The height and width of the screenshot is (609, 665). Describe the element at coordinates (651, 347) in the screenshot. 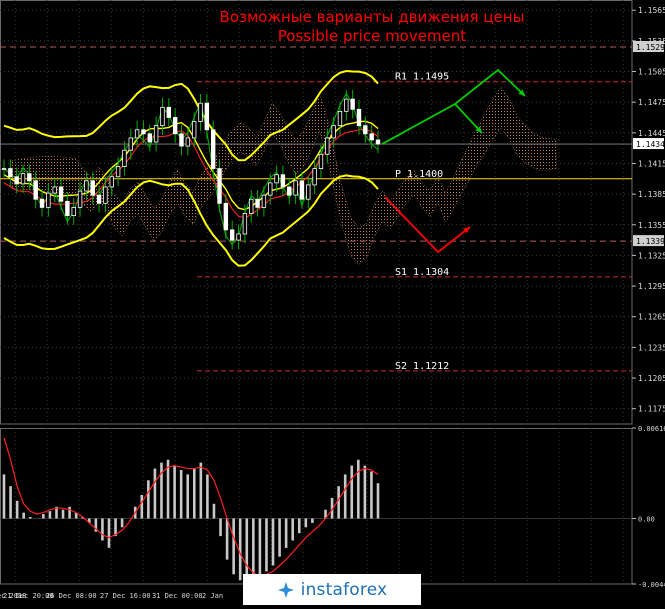

I see `price-tick-label: 1.1235` at that location.